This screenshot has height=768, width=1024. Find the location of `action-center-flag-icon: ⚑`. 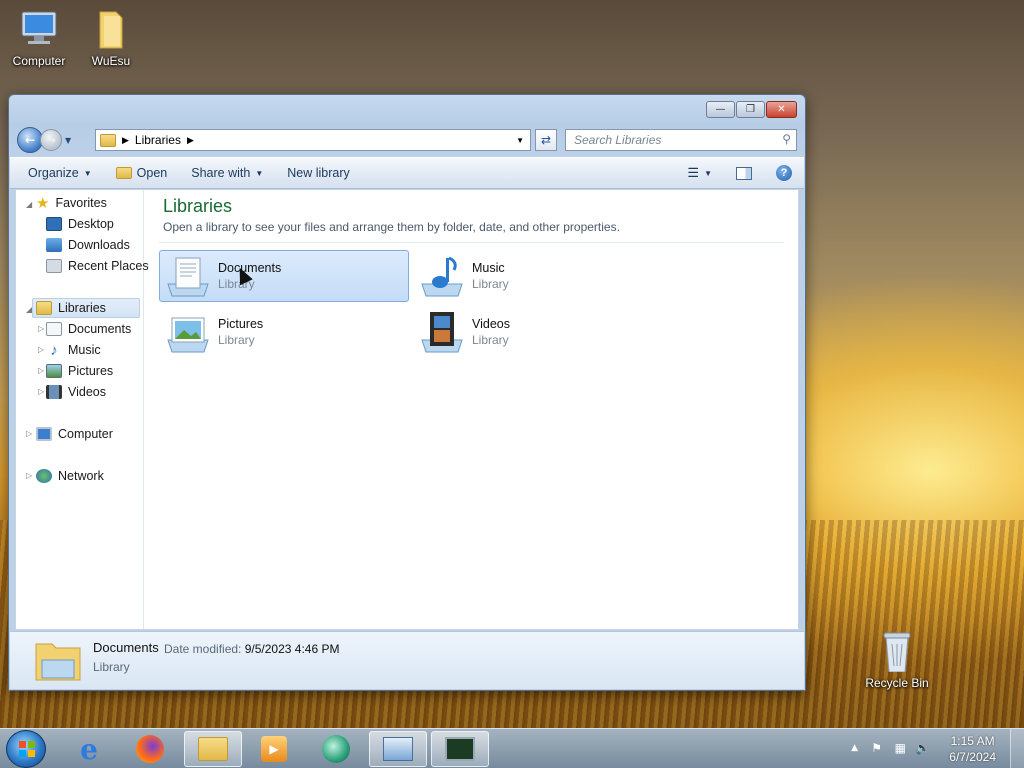

action-center-flag-icon: ⚑ is located at coordinates (876, 748).